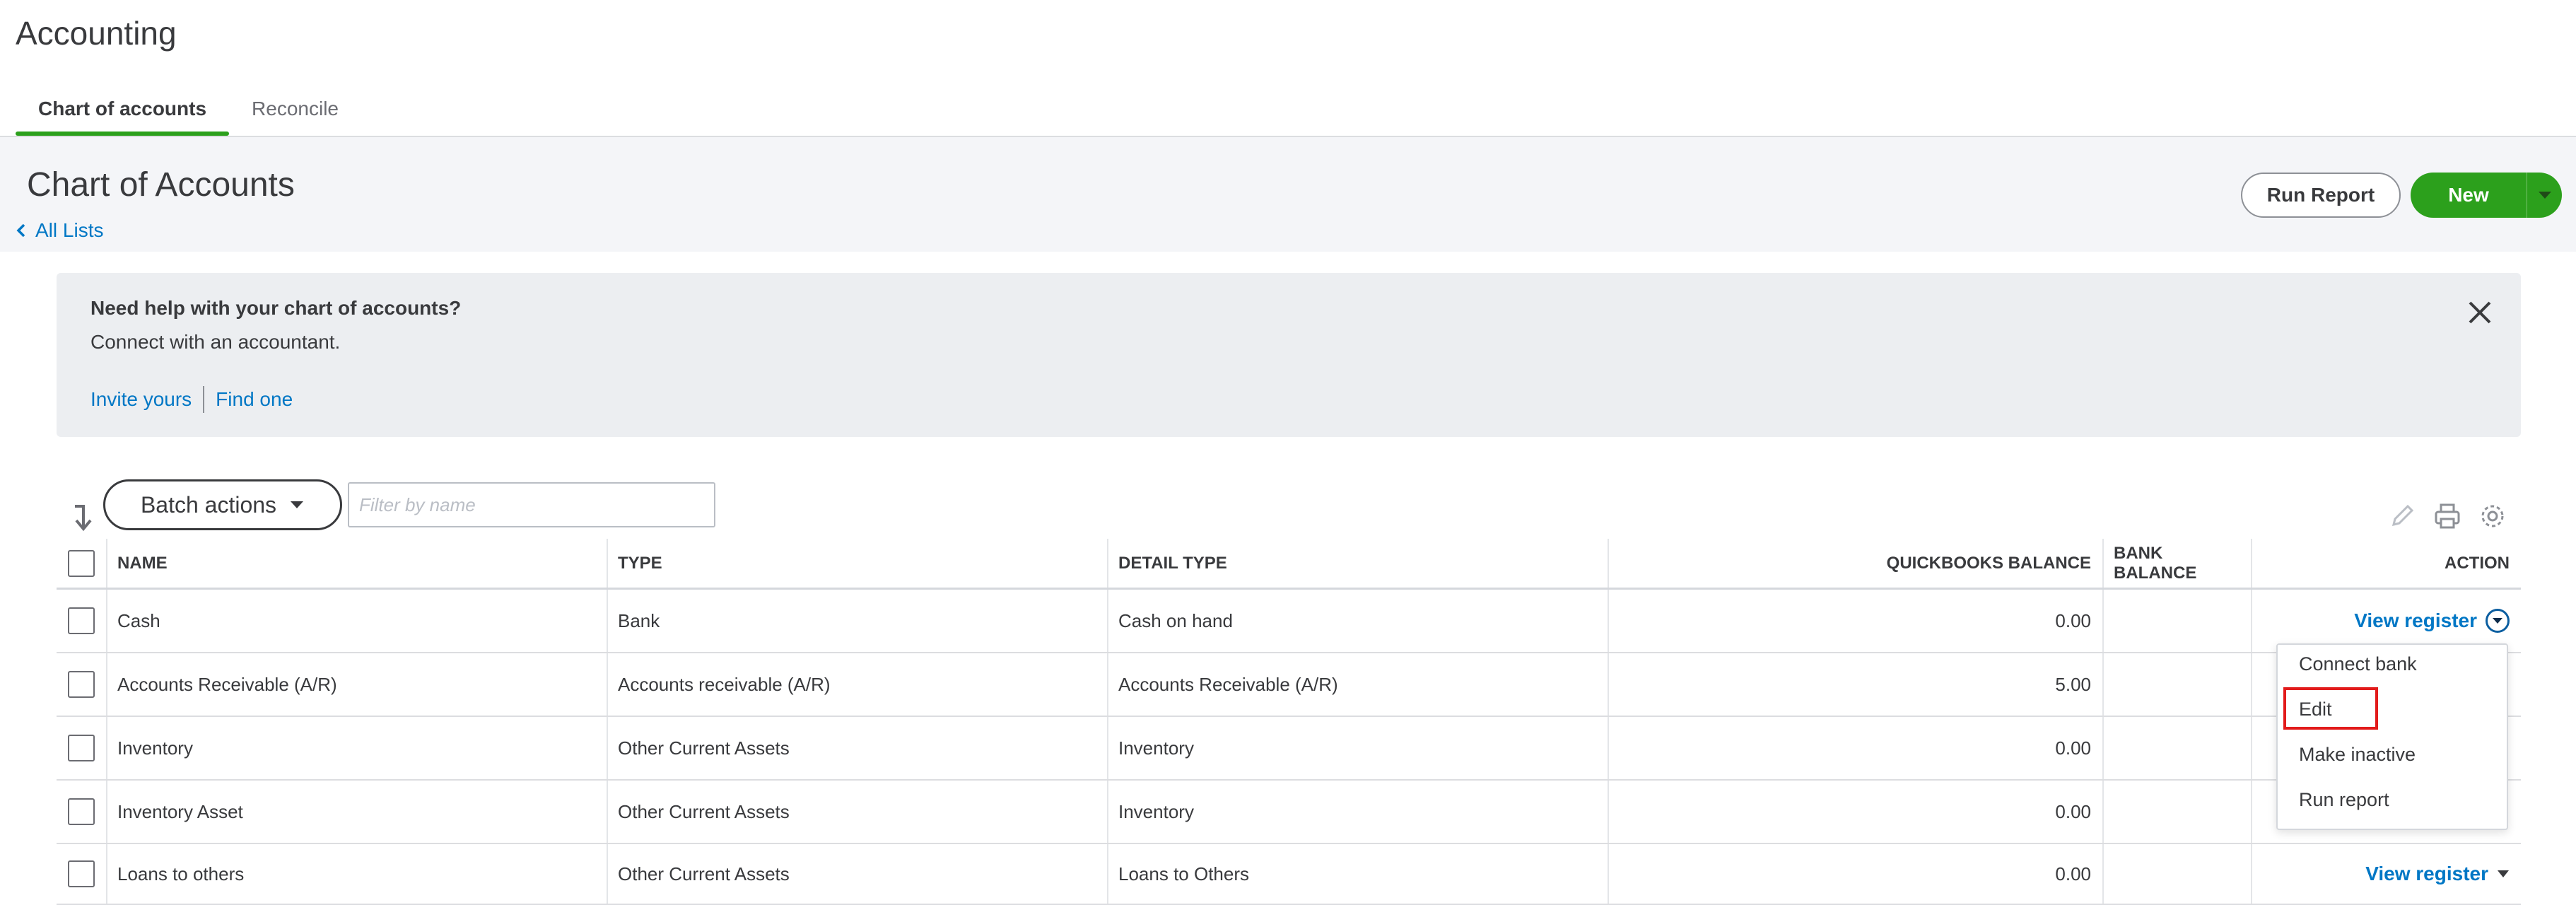 The width and height of the screenshot is (2576, 905). Describe the element at coordinates (1855, 563) in the screenshot. I see `column-header-qb-balance: QUICKBOOKS BALANCE` at that location.